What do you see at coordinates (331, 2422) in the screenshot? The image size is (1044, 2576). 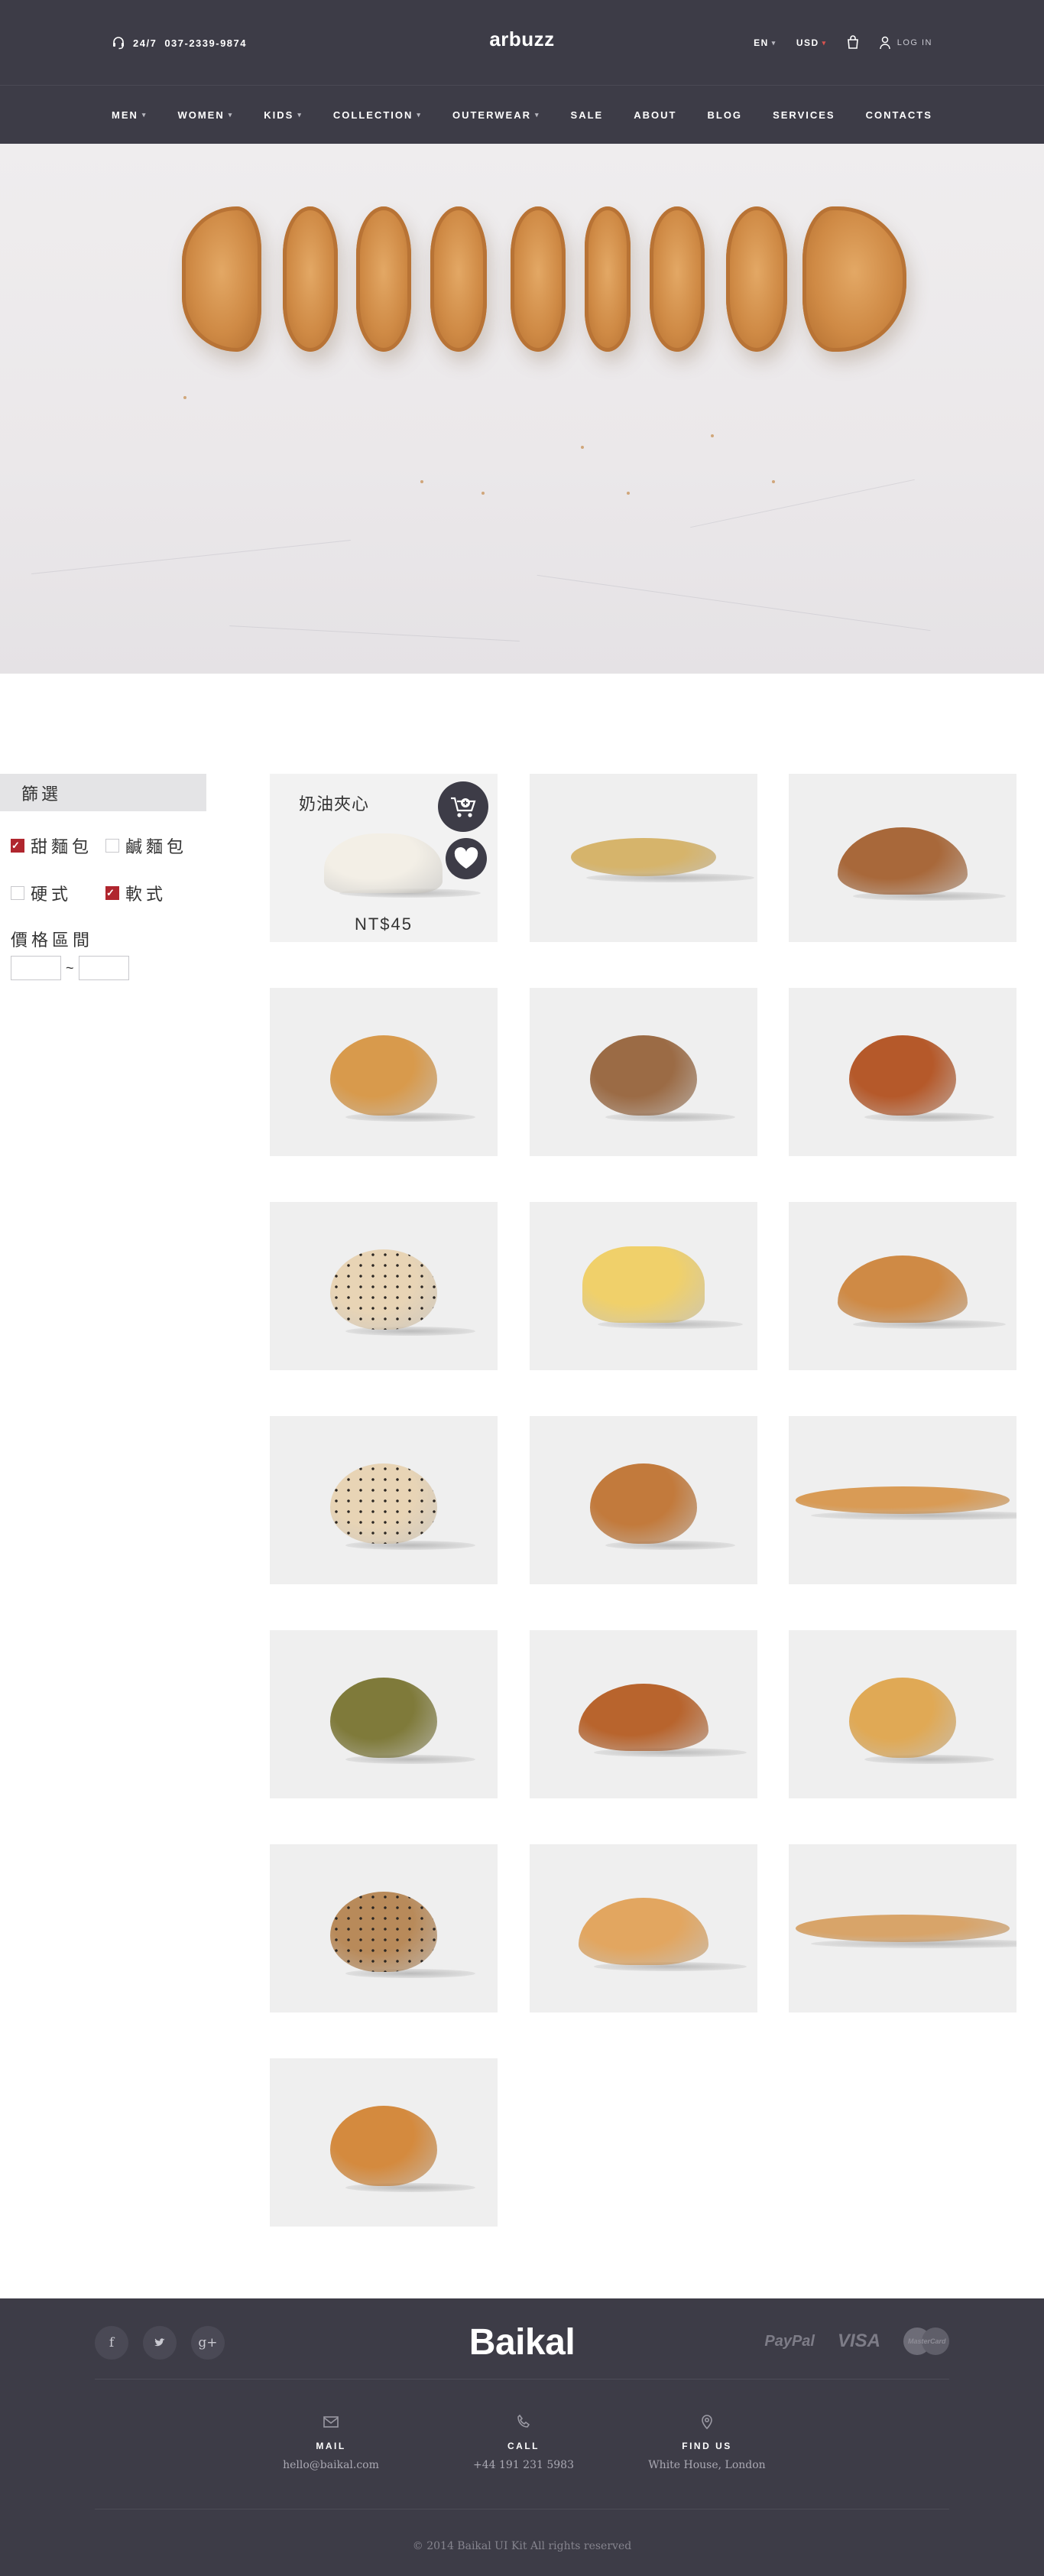 I see `mail-icon` at bounding box center [331, 2422].